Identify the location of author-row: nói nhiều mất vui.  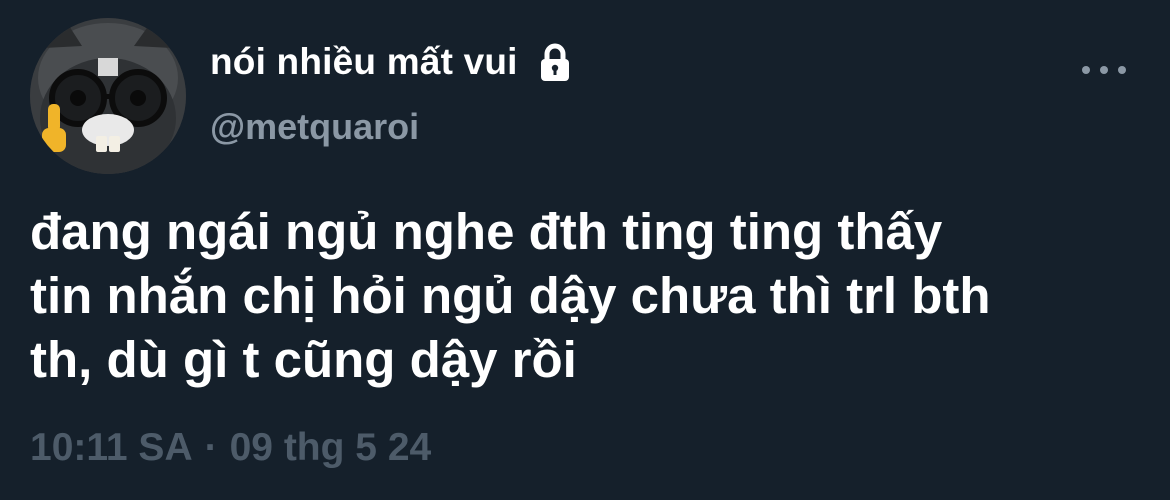
(393, 62).